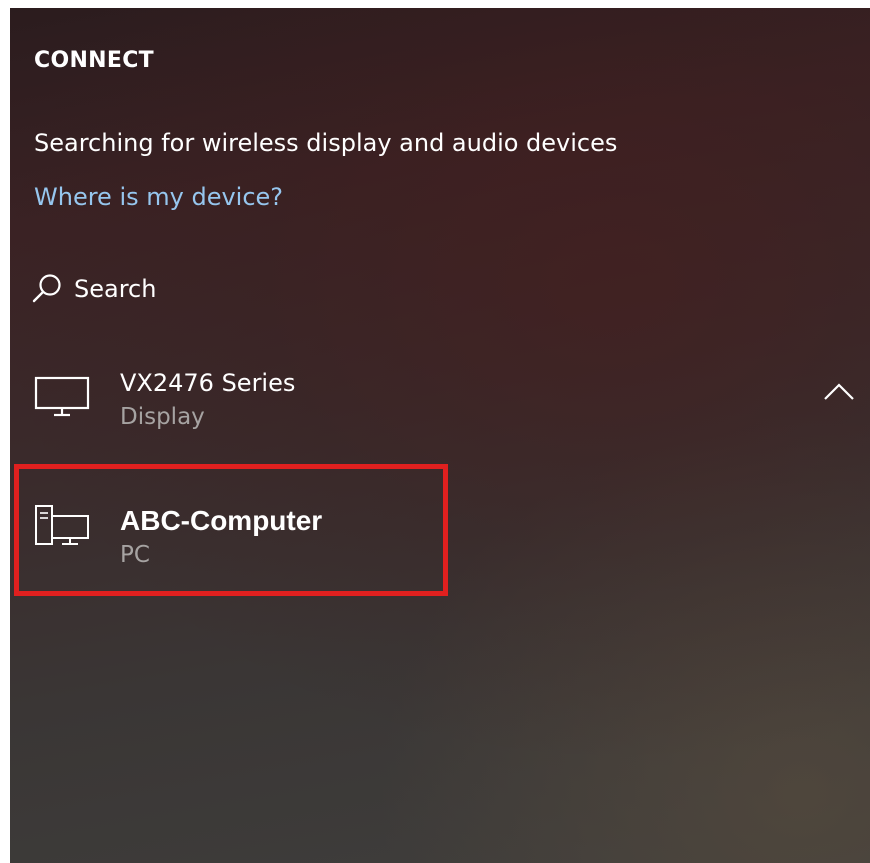  Describe the element at coordinates (62, 396) in the screenshot. I see `monitor-icon` at that location.